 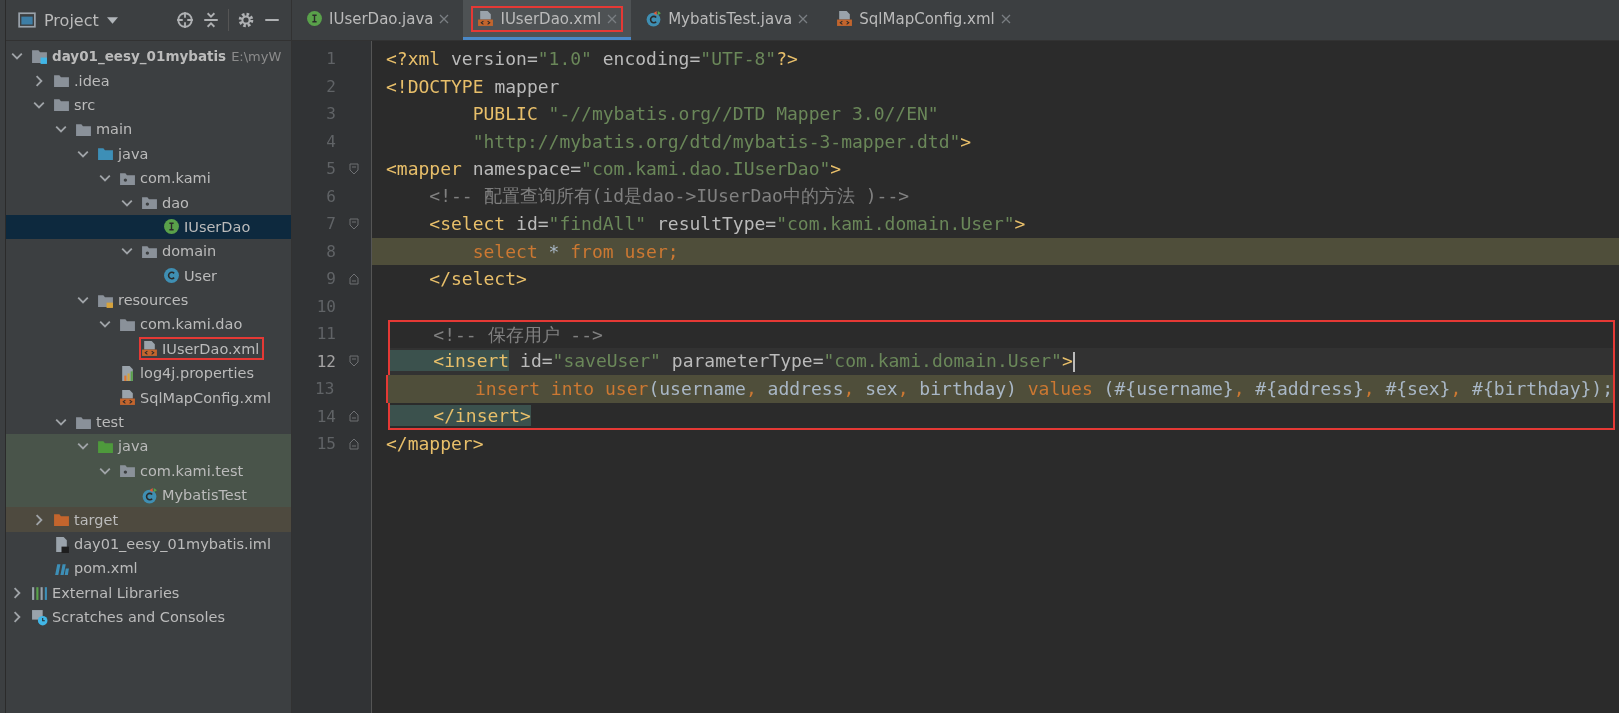 What do you see at coordinates (473, 86) in the screenshot?
I see `code-line: <!DOCTYPE mapper` at bounding box center [473, 86].